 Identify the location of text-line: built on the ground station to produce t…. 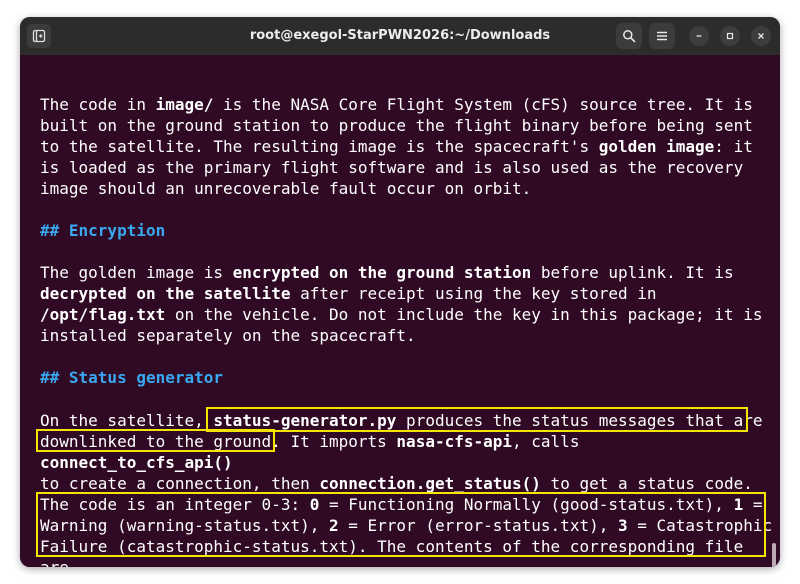
(396, 125).